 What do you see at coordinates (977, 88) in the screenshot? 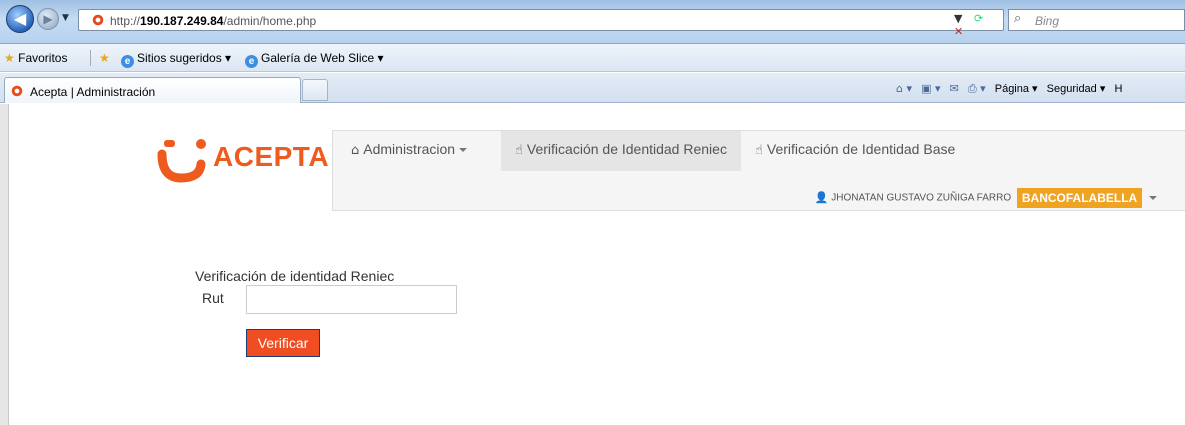
I see `print-icon: ⎙ ▾` at bounding box center [977, 88].